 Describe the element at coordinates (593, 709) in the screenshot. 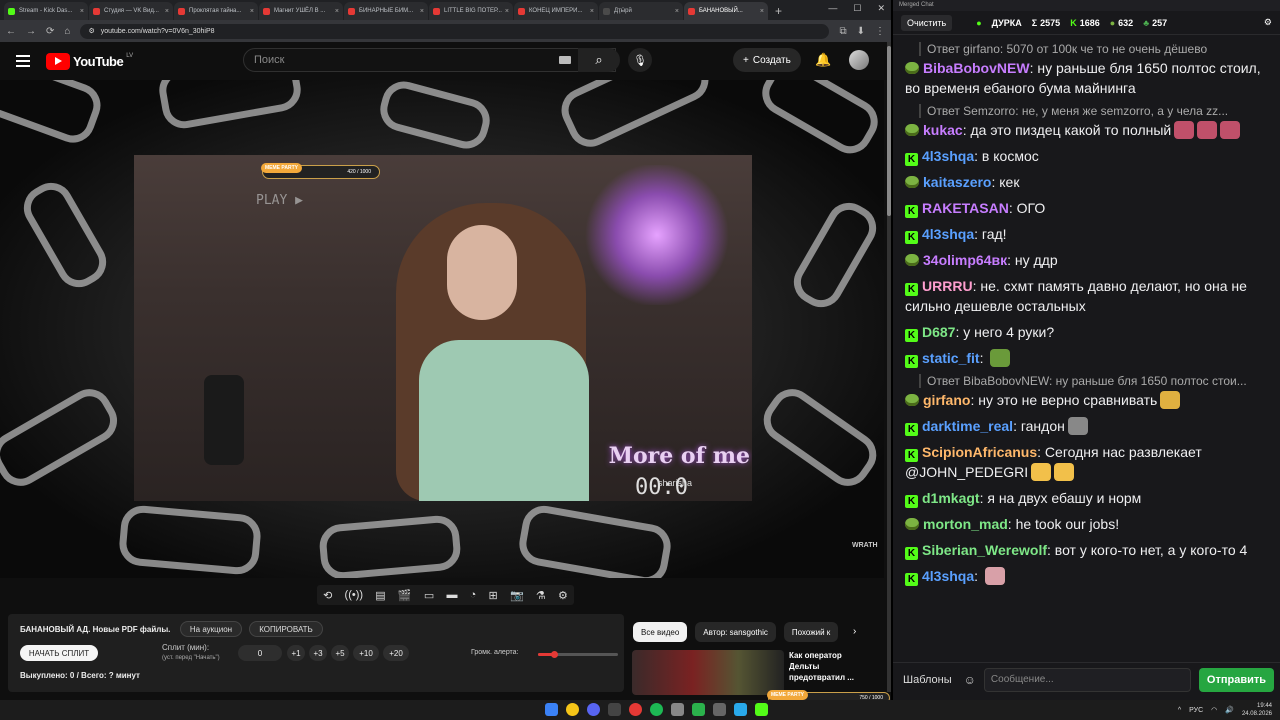

I see `discord-icon` at that location.